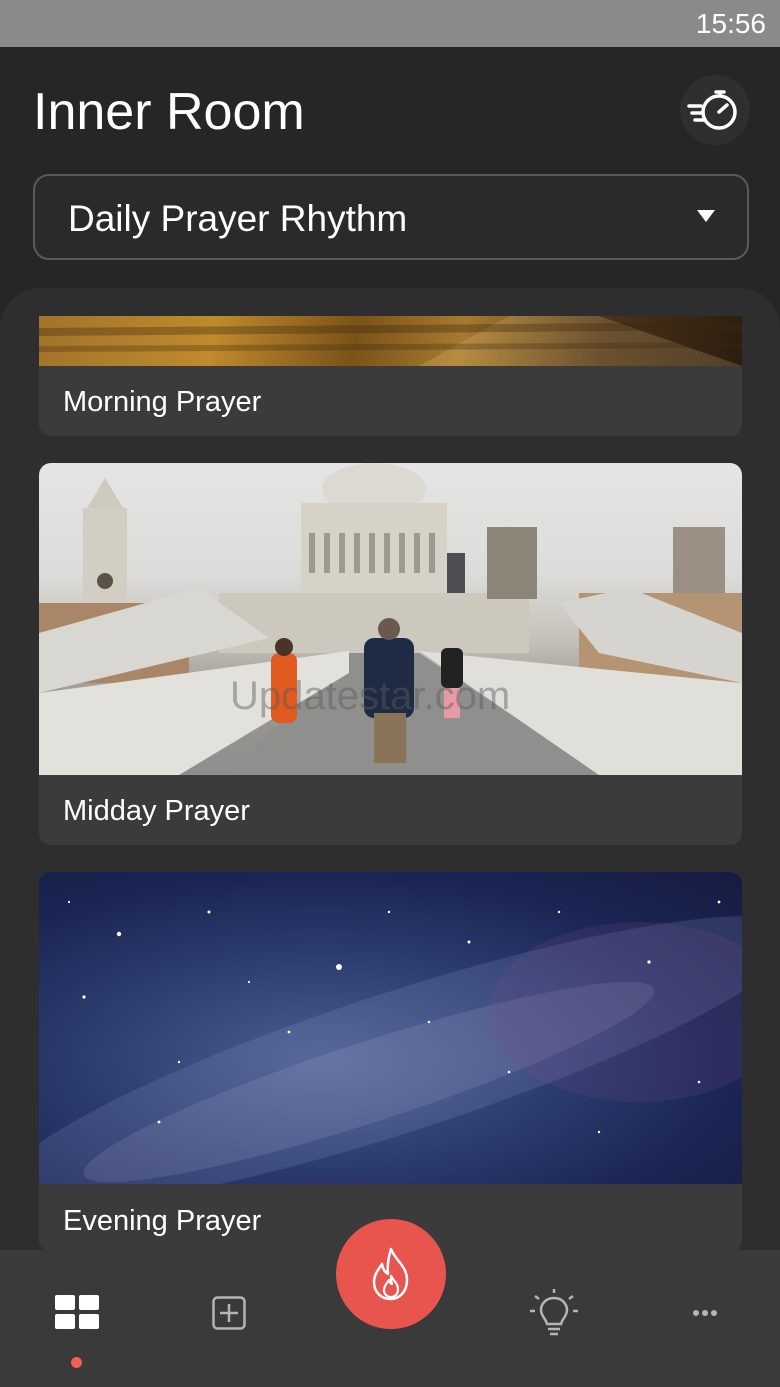  I want to click on flame-icon, so click(390, 1274).